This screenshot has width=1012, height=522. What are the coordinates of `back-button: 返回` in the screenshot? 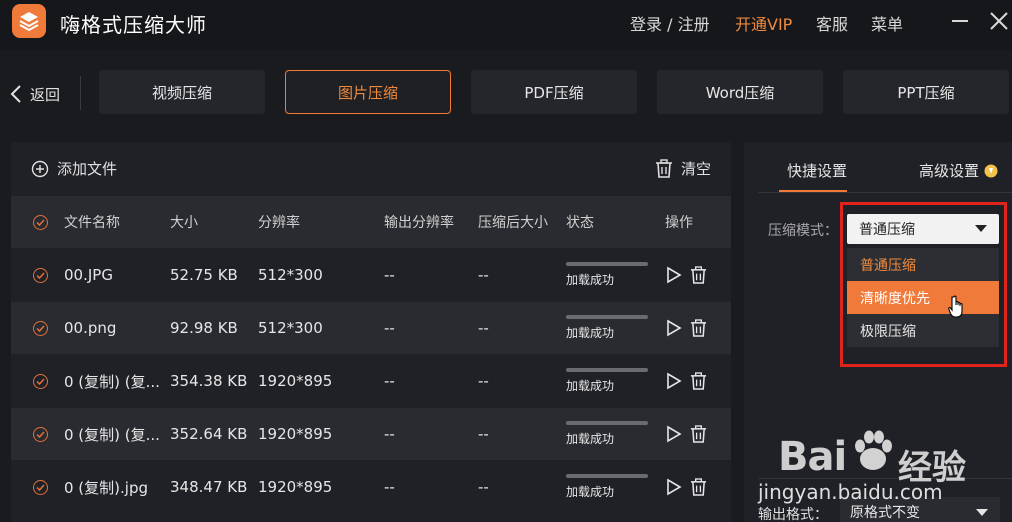 It's located at (35, 94).